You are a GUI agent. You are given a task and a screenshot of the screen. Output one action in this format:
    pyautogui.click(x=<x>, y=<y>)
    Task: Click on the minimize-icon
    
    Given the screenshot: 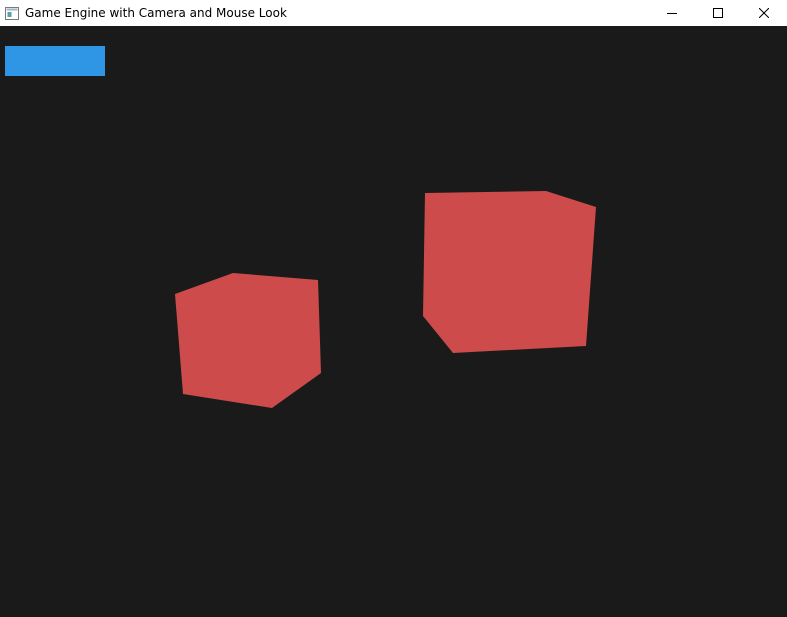 What is the action you would take?
    pyautogui.click(x=672, y=13)
    